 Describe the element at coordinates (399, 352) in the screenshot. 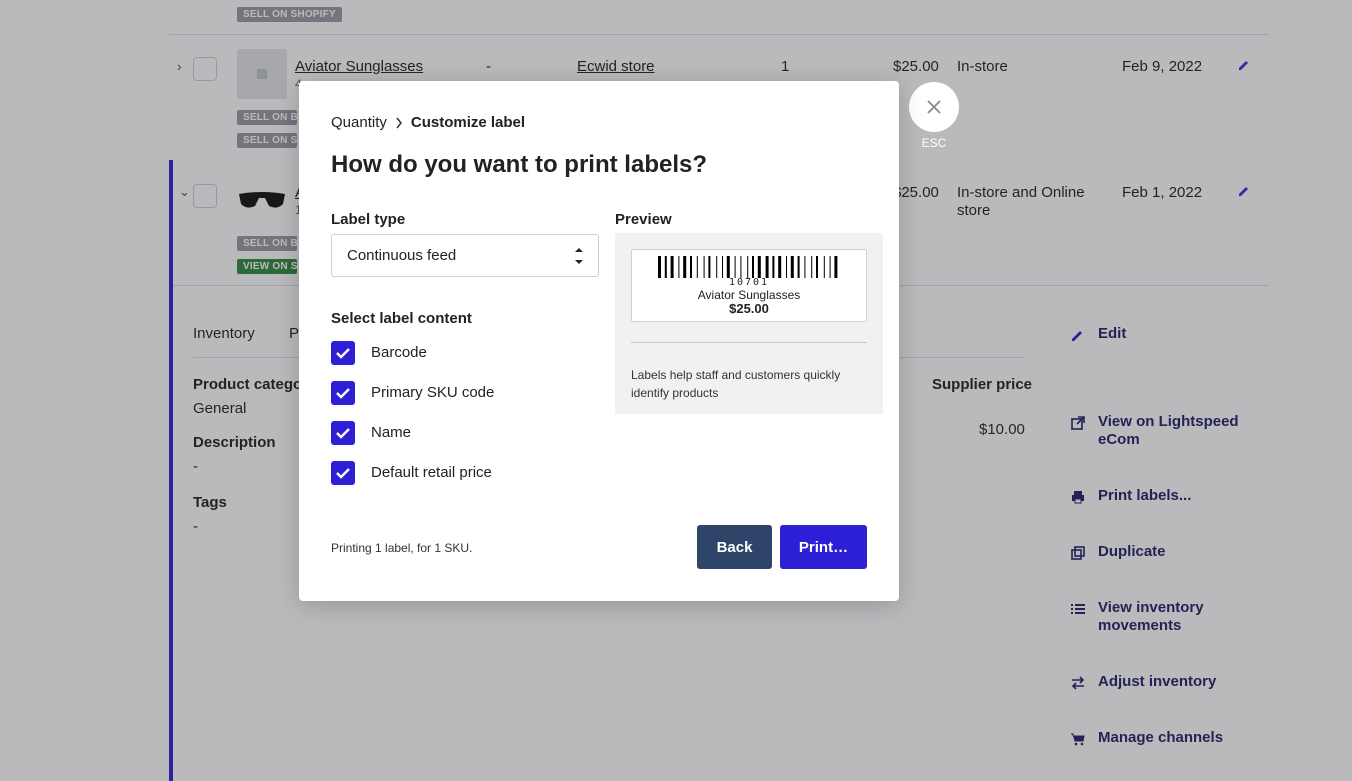

I see `barcode-option-label: Barcode` at that location.